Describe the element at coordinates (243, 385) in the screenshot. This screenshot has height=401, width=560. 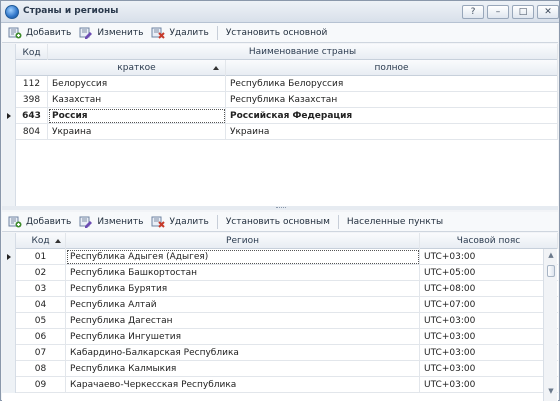
I see `region-name-cell: Карачаево-Черкесская Республика` at that location.